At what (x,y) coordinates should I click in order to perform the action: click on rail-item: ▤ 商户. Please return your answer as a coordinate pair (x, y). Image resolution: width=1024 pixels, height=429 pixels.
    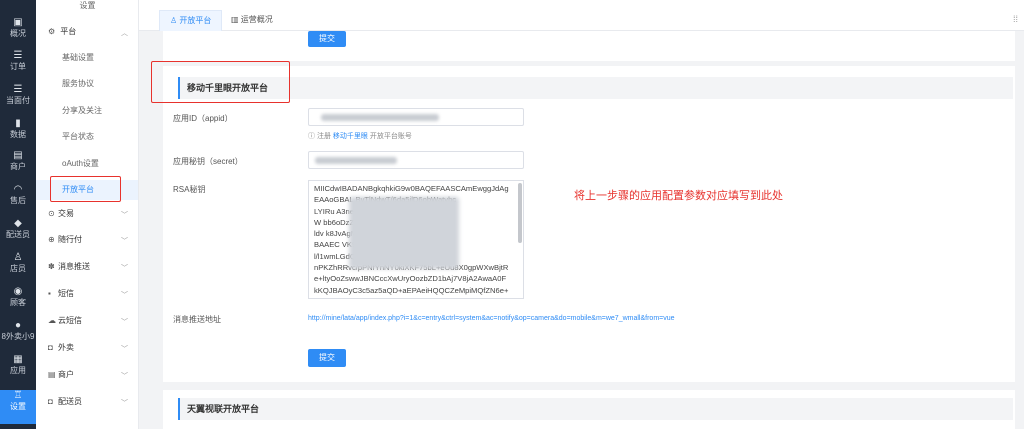
    Looking at the image, I should click on (18, 167).